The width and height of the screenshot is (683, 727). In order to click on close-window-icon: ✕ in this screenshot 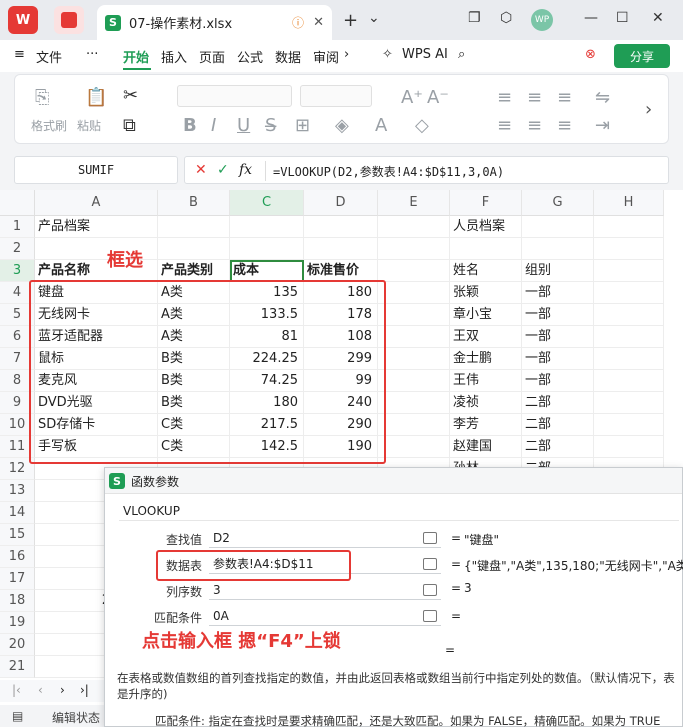, I will do `click(658, 18)`.